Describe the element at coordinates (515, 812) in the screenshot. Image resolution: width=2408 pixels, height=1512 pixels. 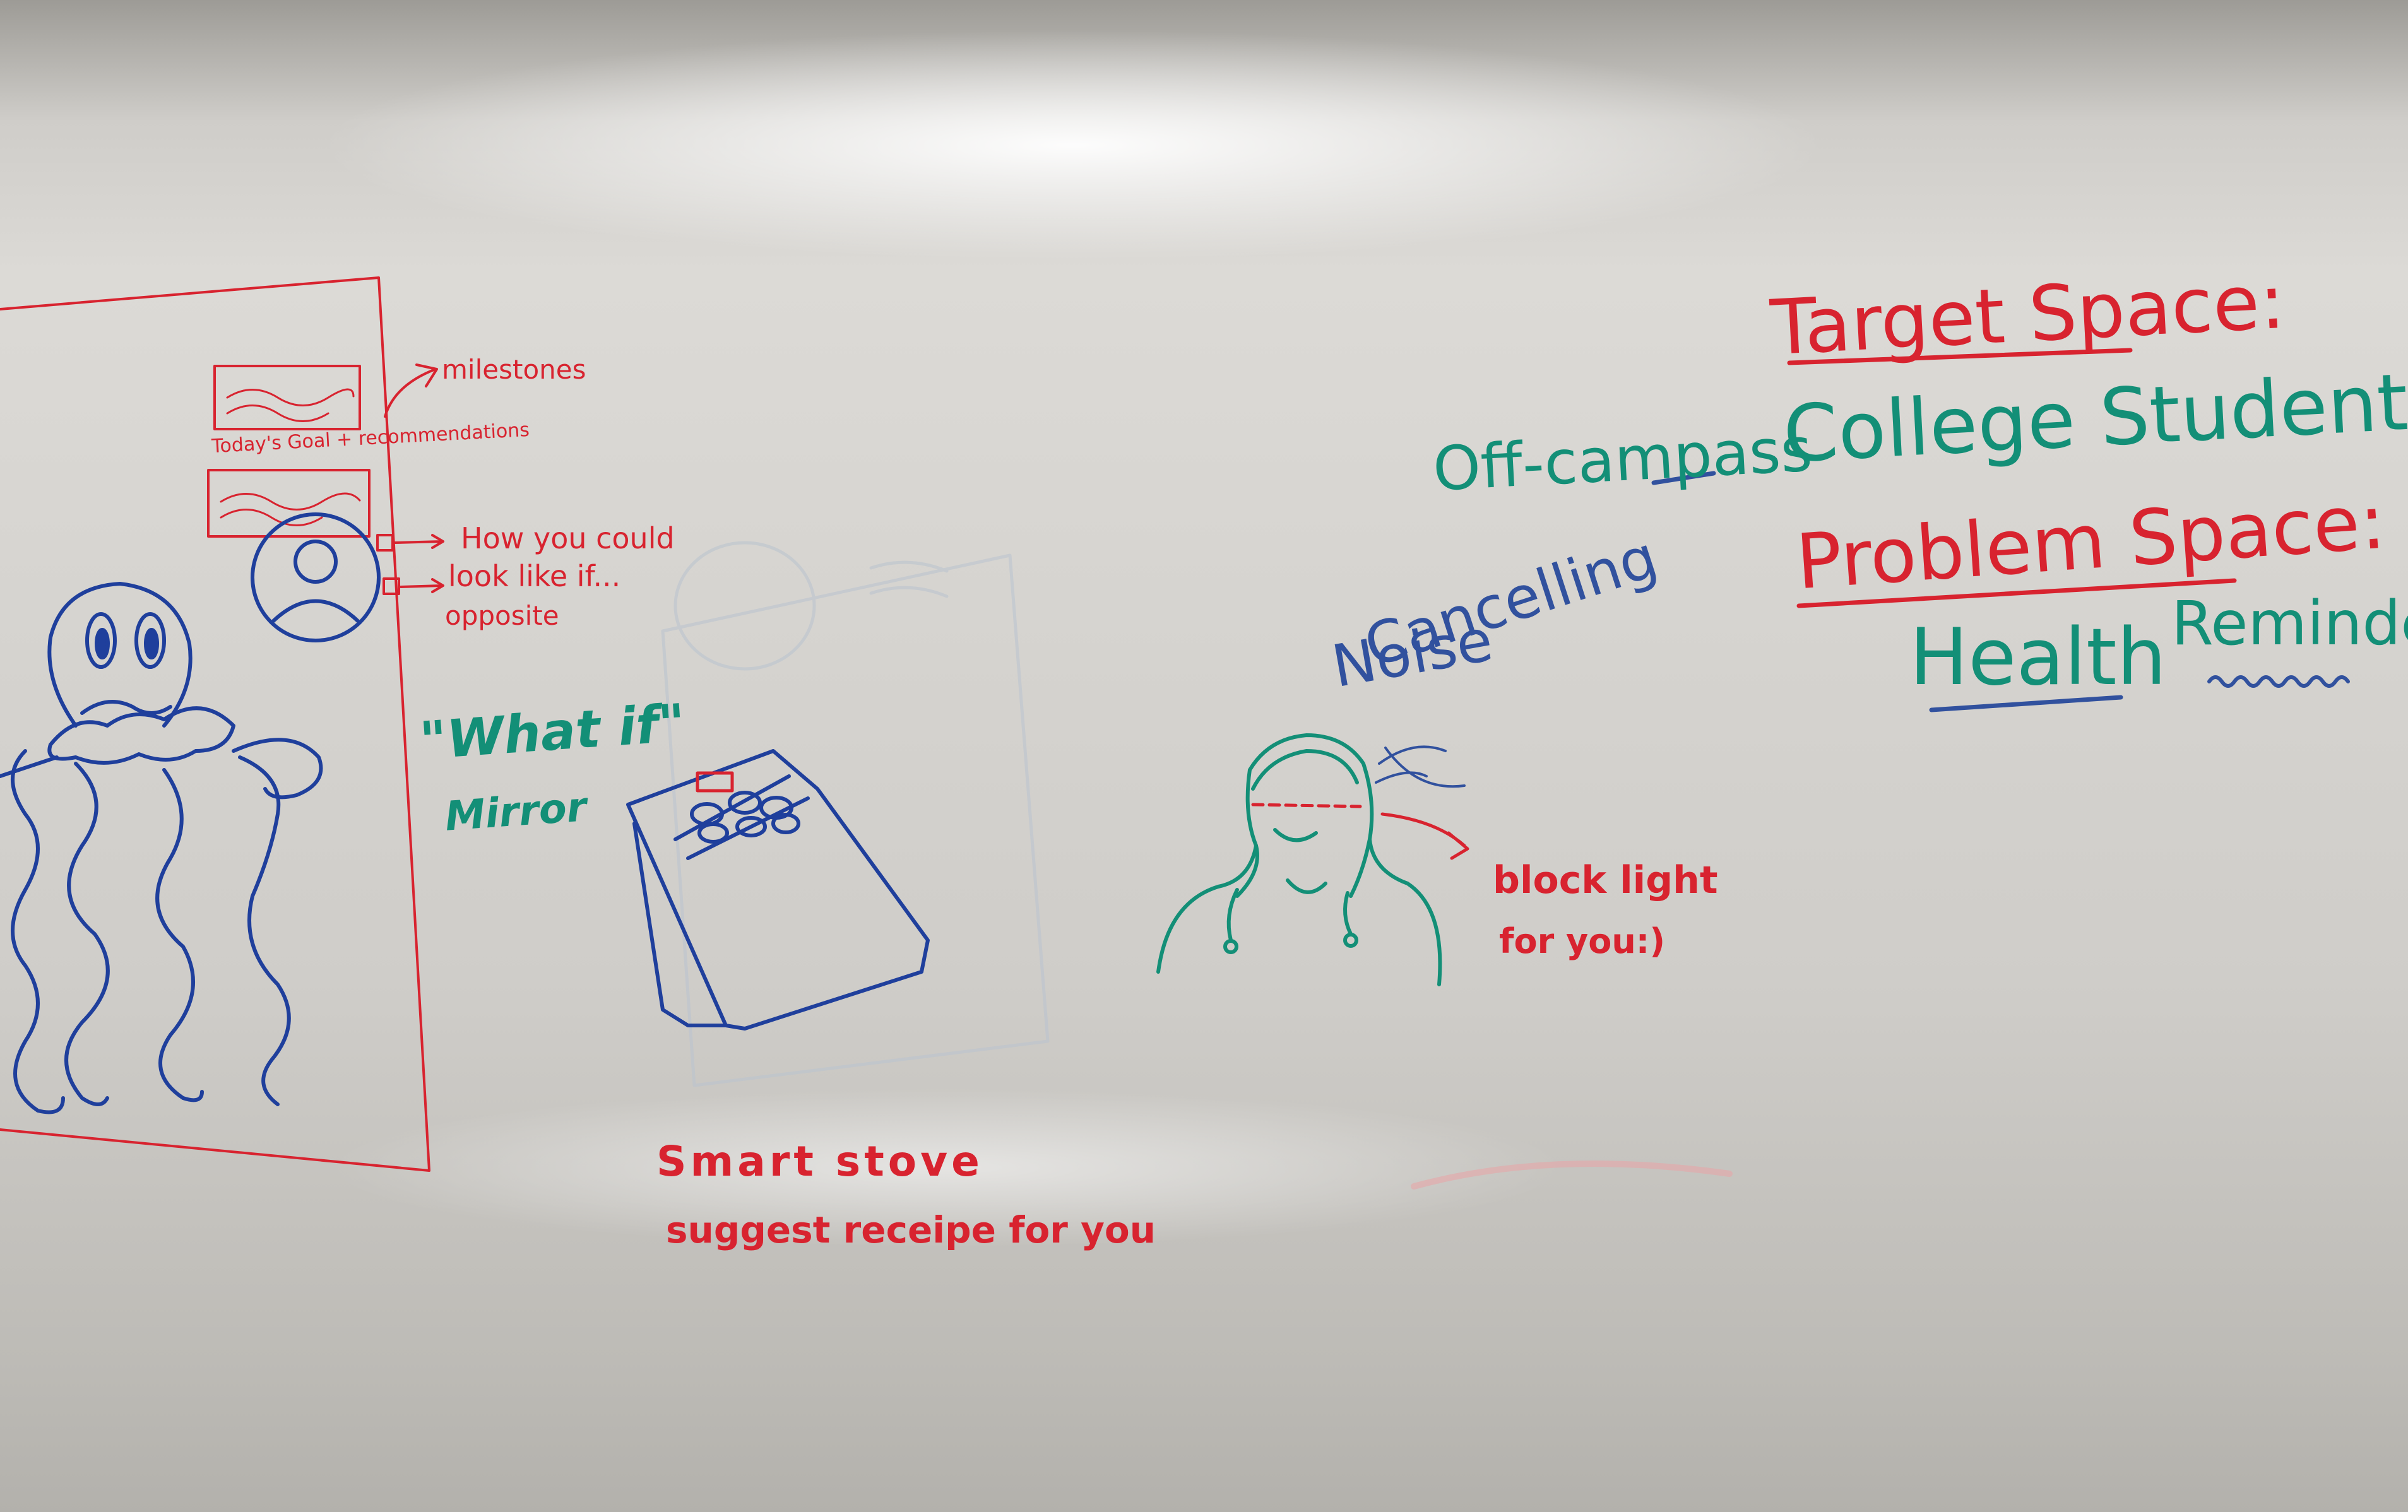
I see `mirror-label: Mirror` at that location.